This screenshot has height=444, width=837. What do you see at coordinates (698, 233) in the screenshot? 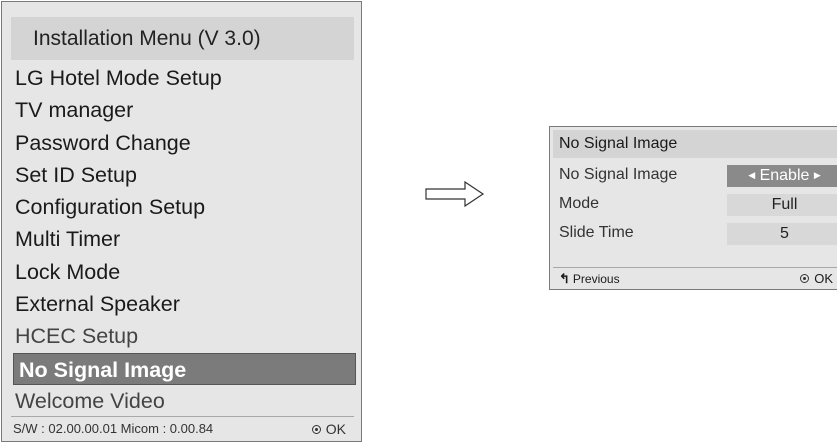
I see `setting-row-slide-time: Slide Time 5` at bounding box center [698, 233].